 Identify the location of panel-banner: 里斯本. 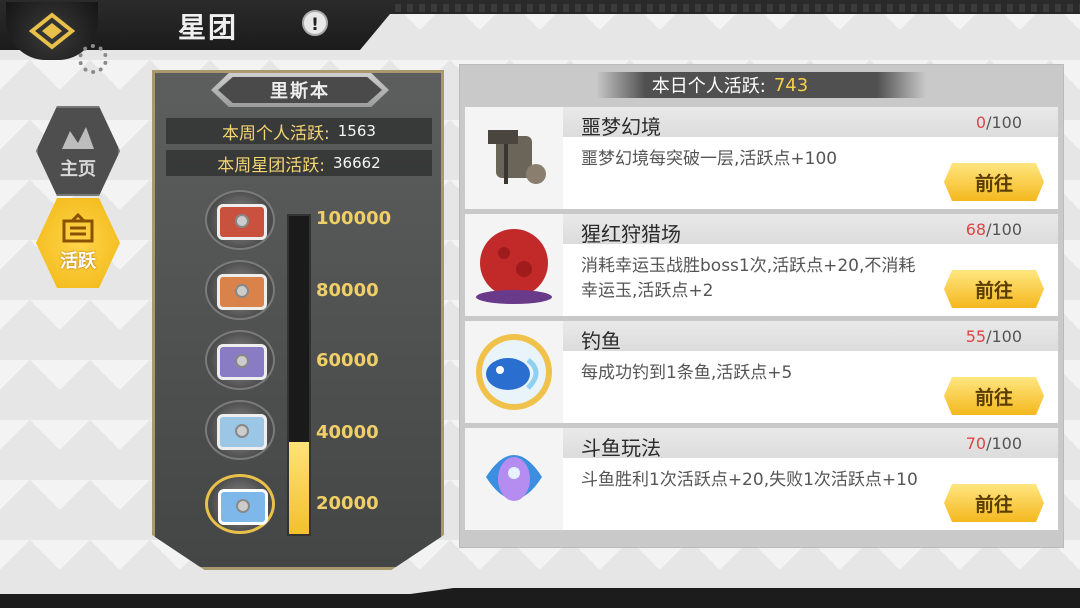
(300, 90).